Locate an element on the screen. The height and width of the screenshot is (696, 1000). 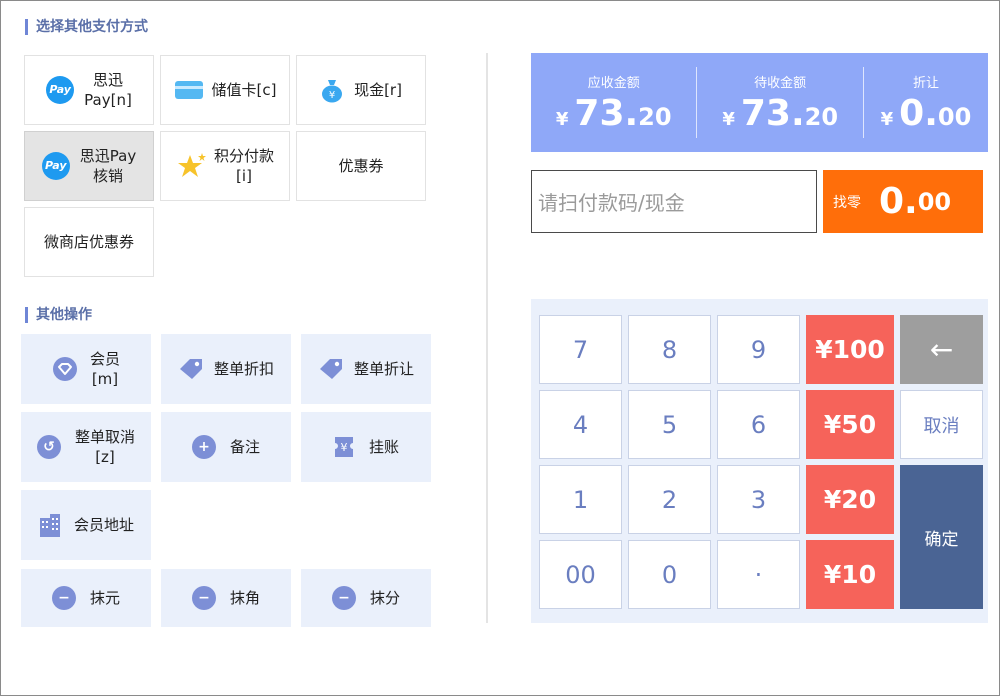
pay-sixun-label: 思迅 Pay[n] is located at coordinates (108, 90).